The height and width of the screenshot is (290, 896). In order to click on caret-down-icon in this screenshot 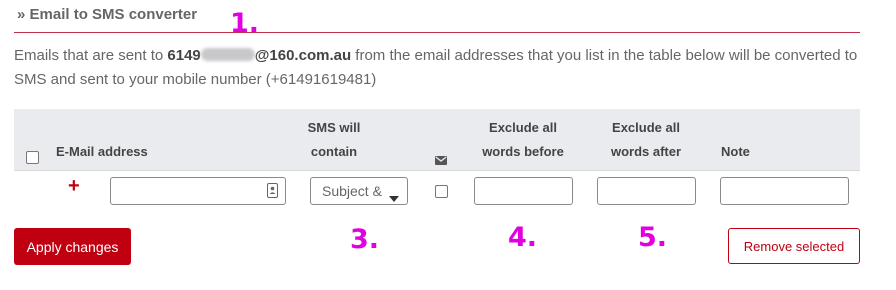, I will do `click(394, 197)`.